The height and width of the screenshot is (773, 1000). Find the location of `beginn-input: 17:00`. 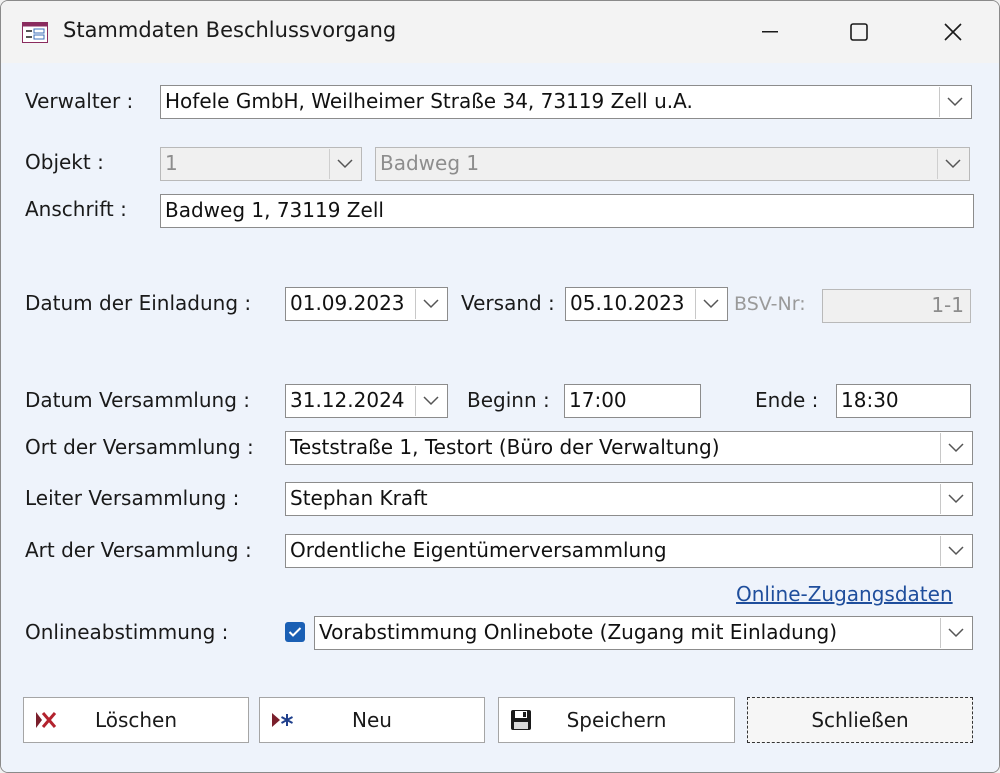

beginn-input: 17:00 is located at coordinates (632, 401).